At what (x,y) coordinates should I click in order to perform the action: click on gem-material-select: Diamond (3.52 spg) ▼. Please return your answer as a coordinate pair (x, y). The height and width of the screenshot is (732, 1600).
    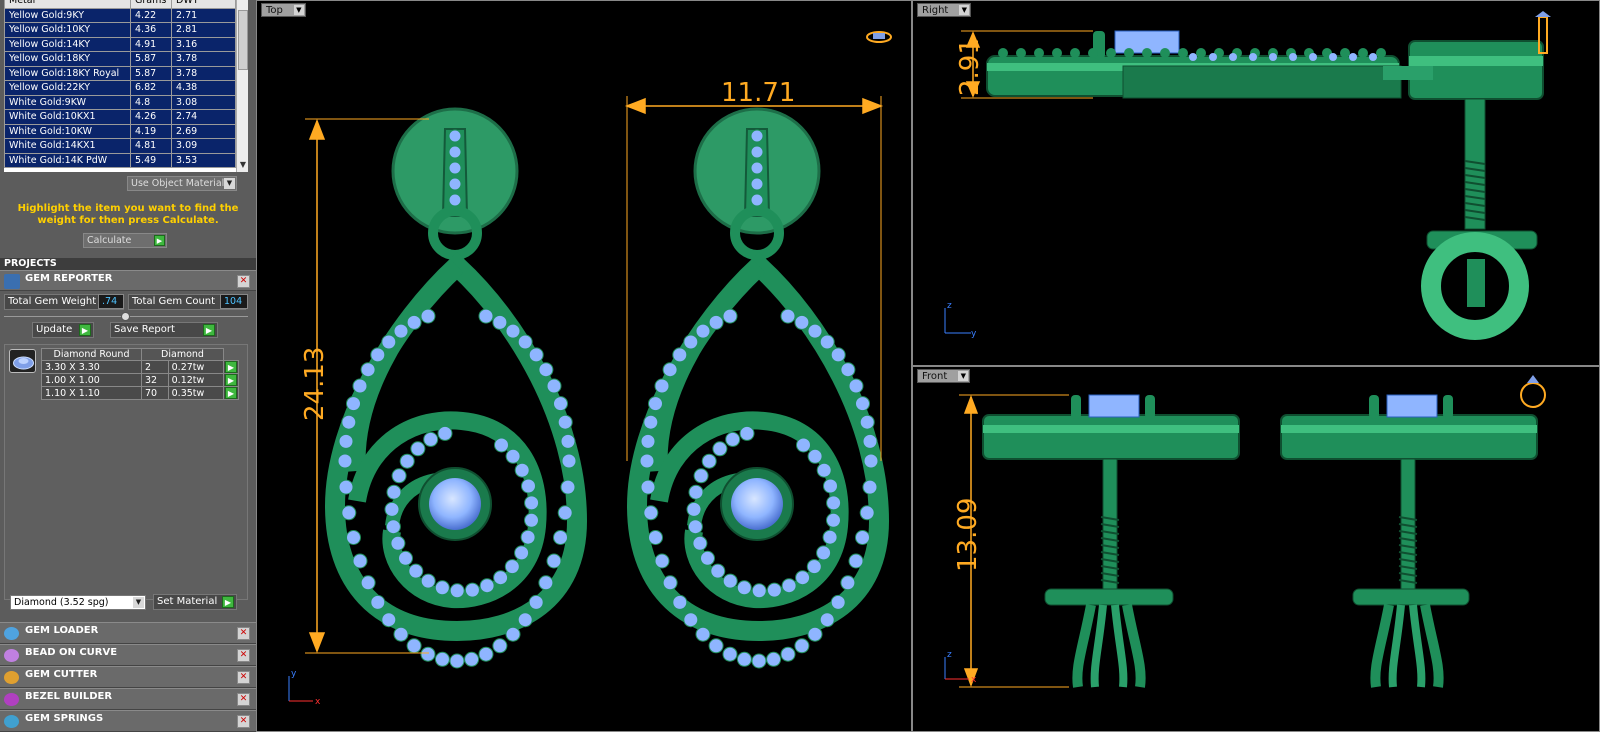
    Looking at the image, I should click on (78, 602).